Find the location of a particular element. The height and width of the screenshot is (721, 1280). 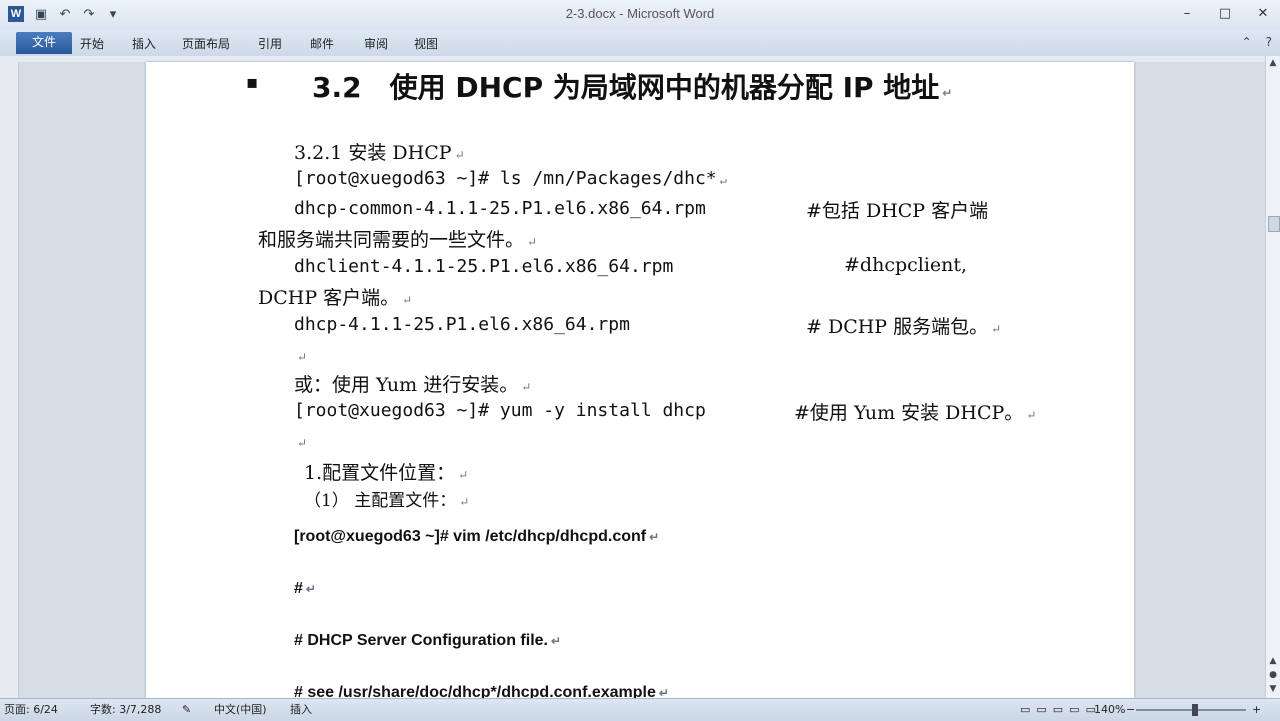

zoom-out-icon: − is located at coordinates (1130, 710).